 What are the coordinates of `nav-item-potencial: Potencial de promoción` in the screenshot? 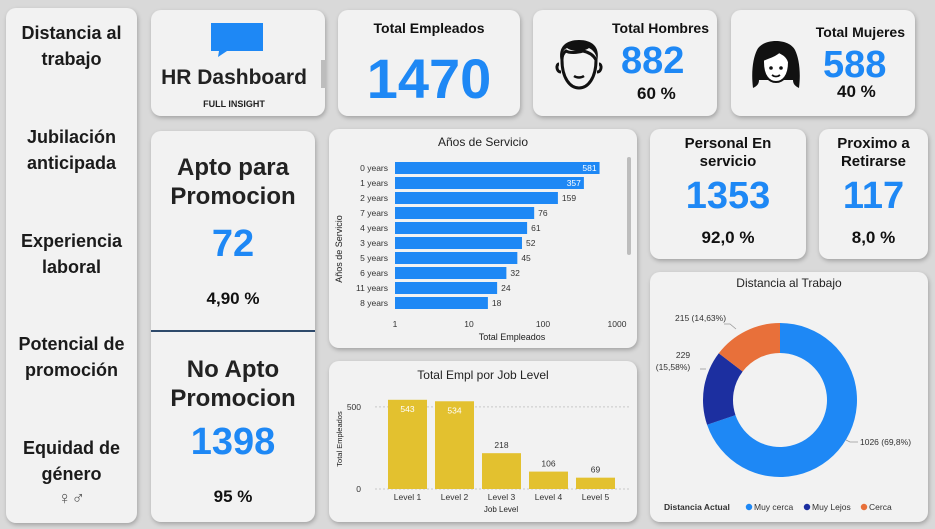 It's located at (71, 357).